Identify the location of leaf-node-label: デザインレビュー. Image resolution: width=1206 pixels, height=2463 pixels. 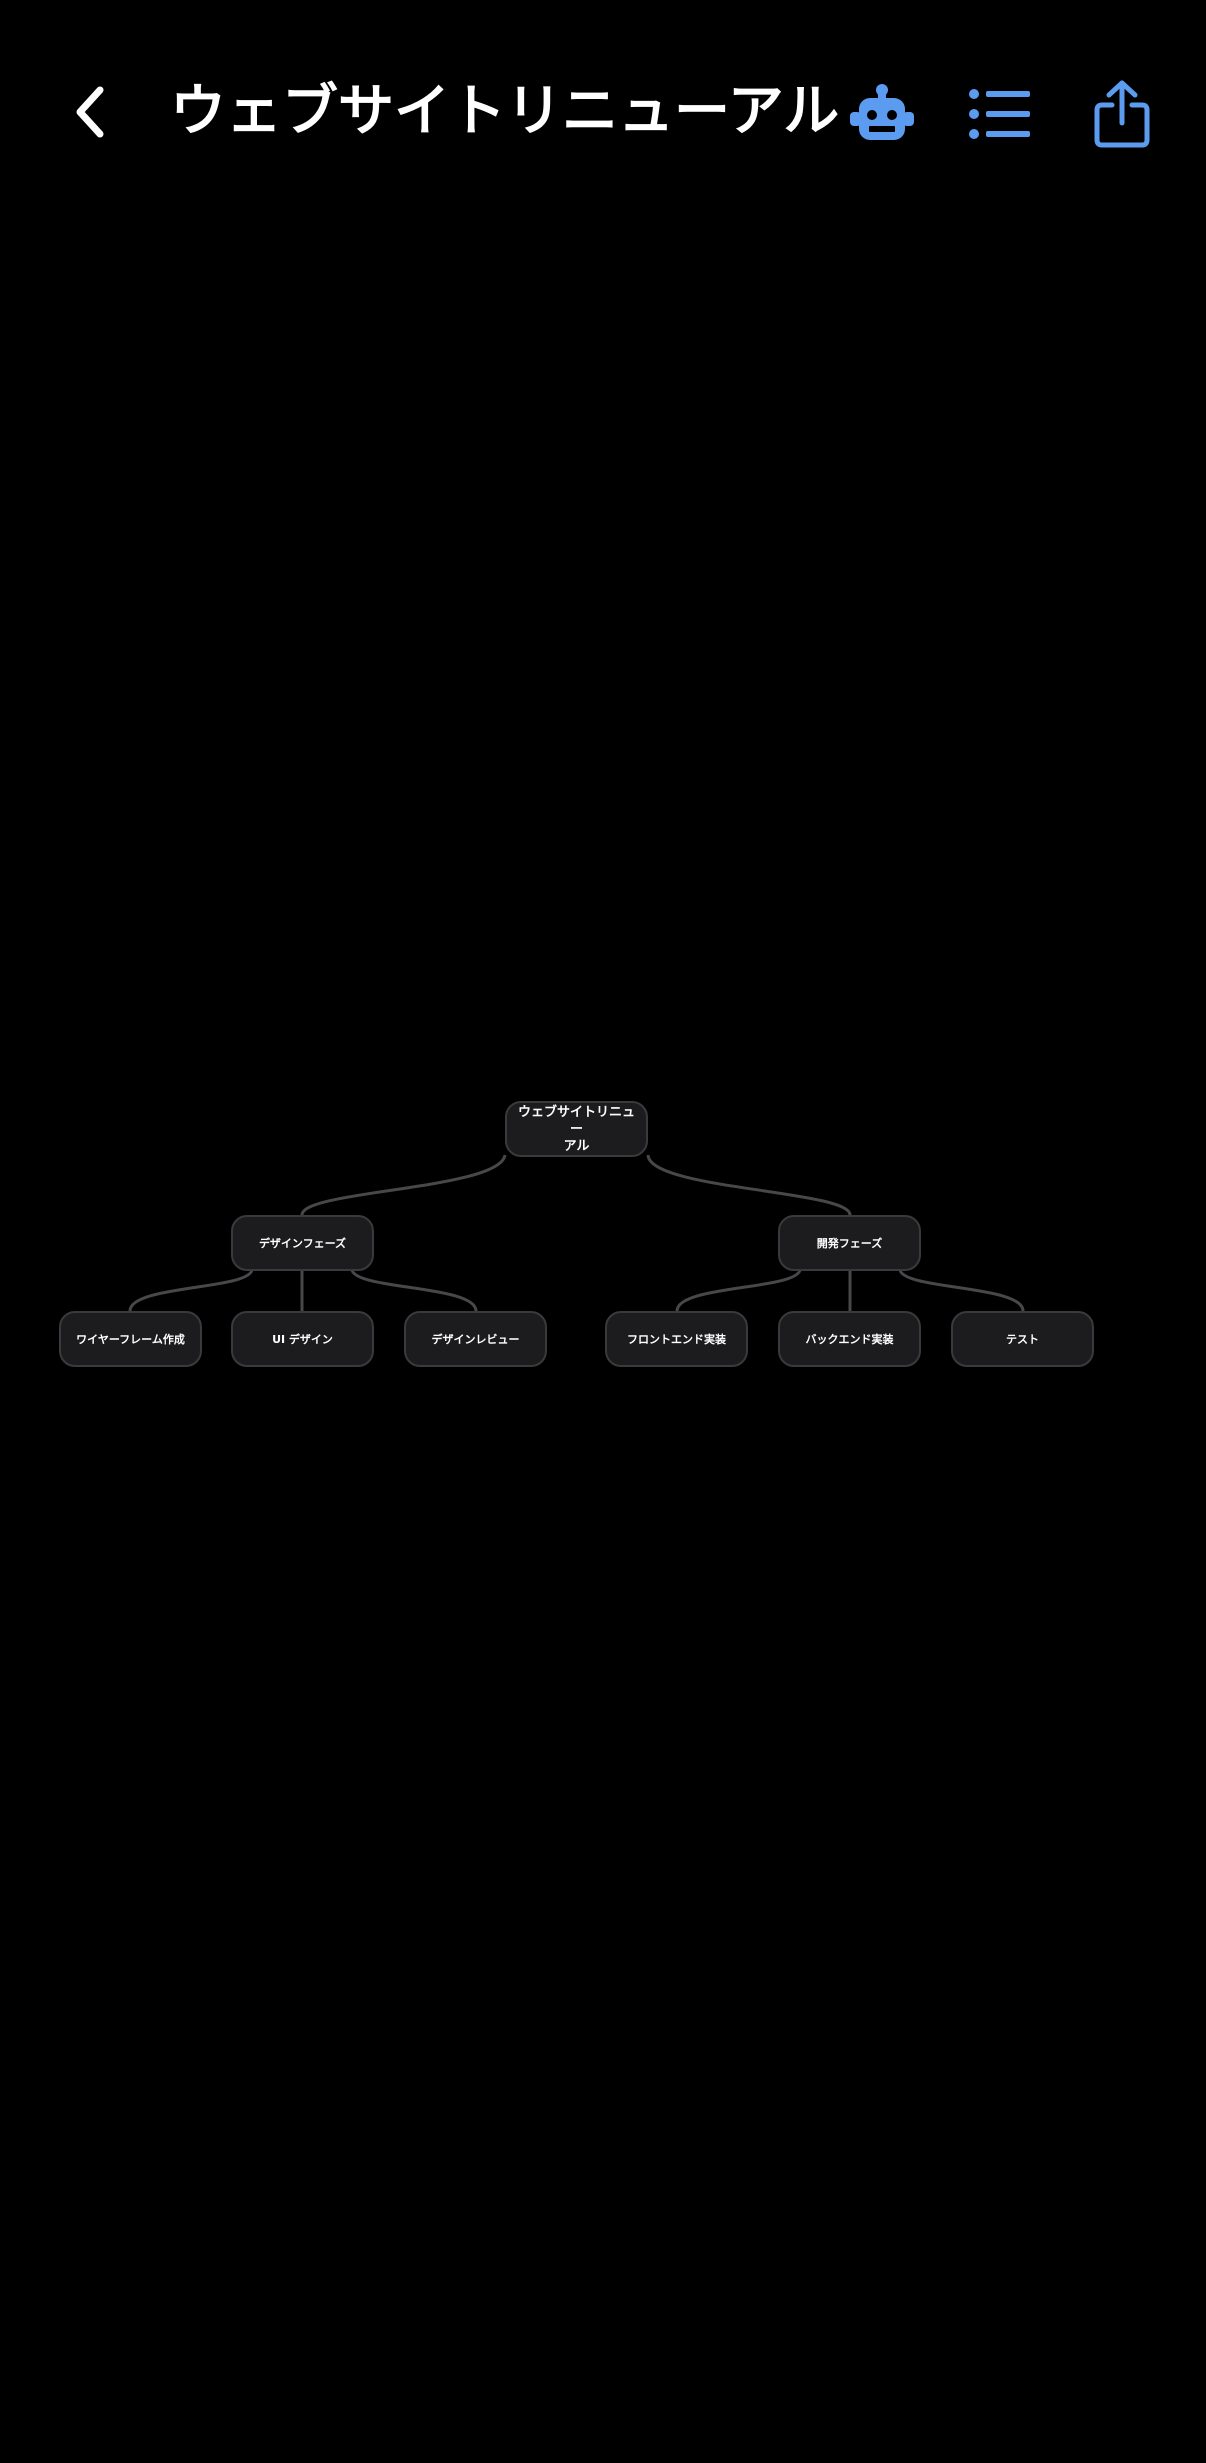
(475, 1339).